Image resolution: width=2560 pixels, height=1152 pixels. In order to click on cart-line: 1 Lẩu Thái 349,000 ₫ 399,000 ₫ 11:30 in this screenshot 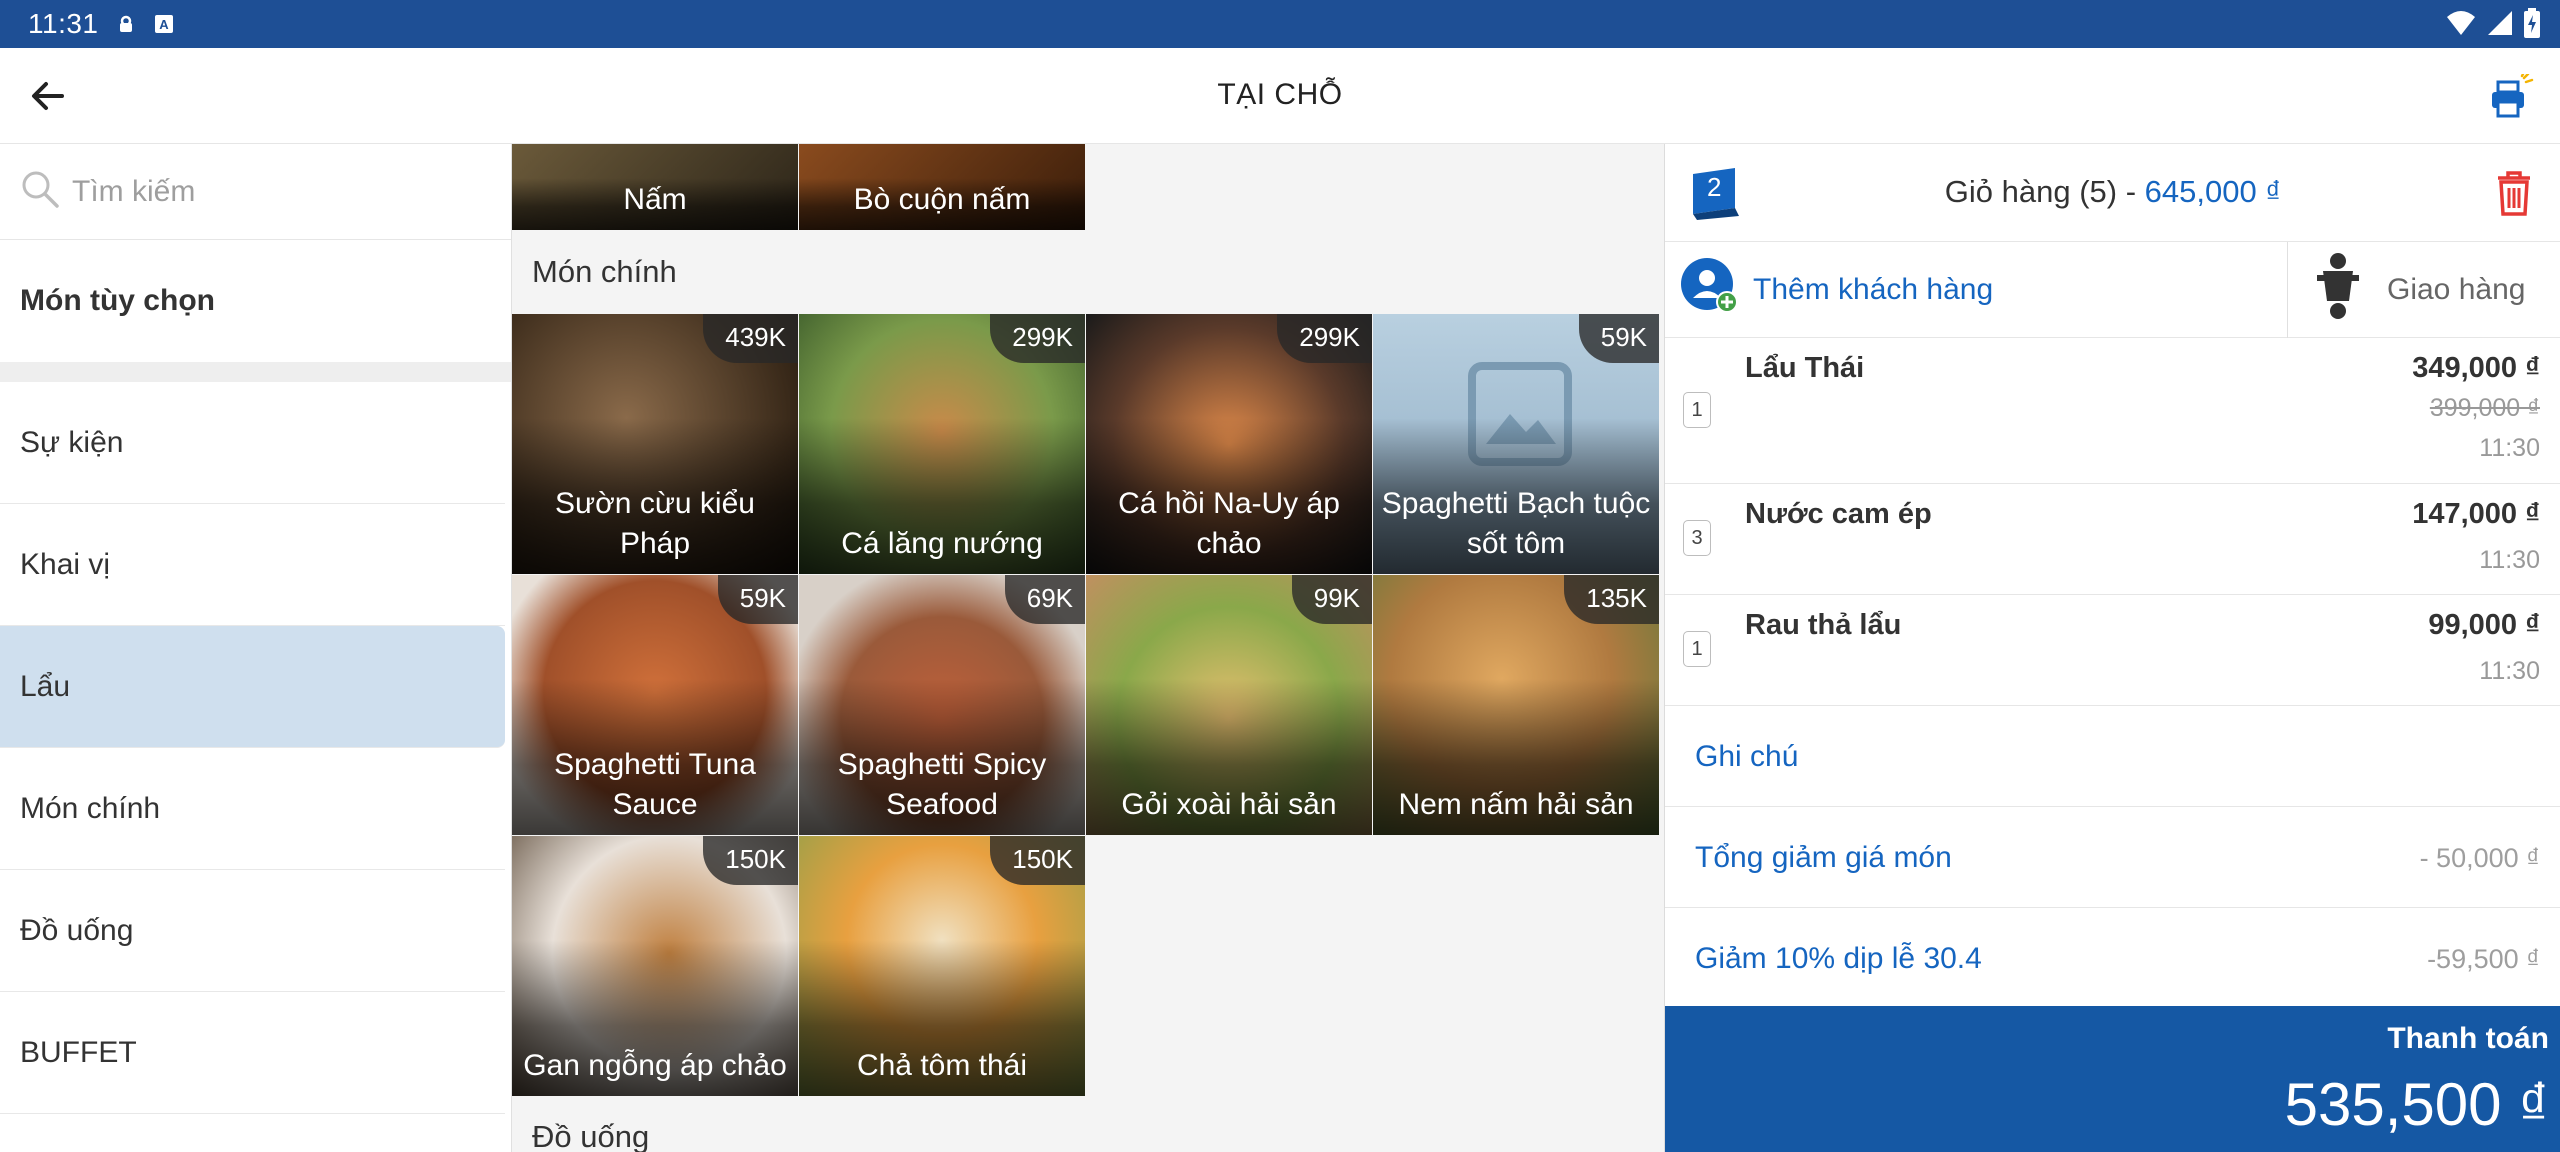, I will do `click(2112, 411)`.